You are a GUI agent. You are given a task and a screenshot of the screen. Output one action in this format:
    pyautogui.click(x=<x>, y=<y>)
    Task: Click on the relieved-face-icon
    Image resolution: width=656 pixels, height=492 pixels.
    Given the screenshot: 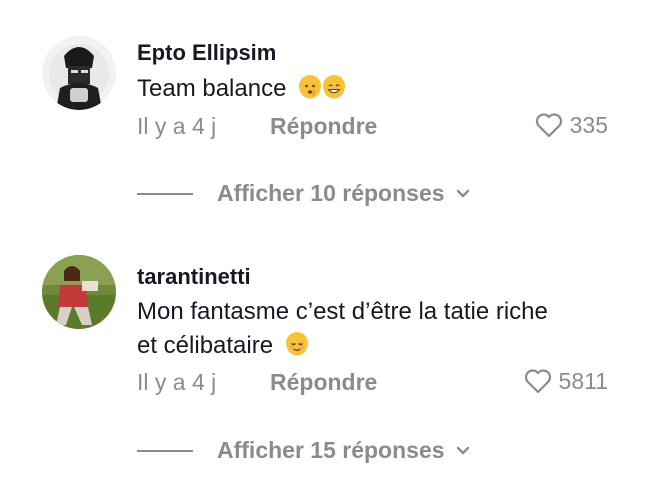 What is the action you would take?
    pyautogui.click(x=296, y=344)
    